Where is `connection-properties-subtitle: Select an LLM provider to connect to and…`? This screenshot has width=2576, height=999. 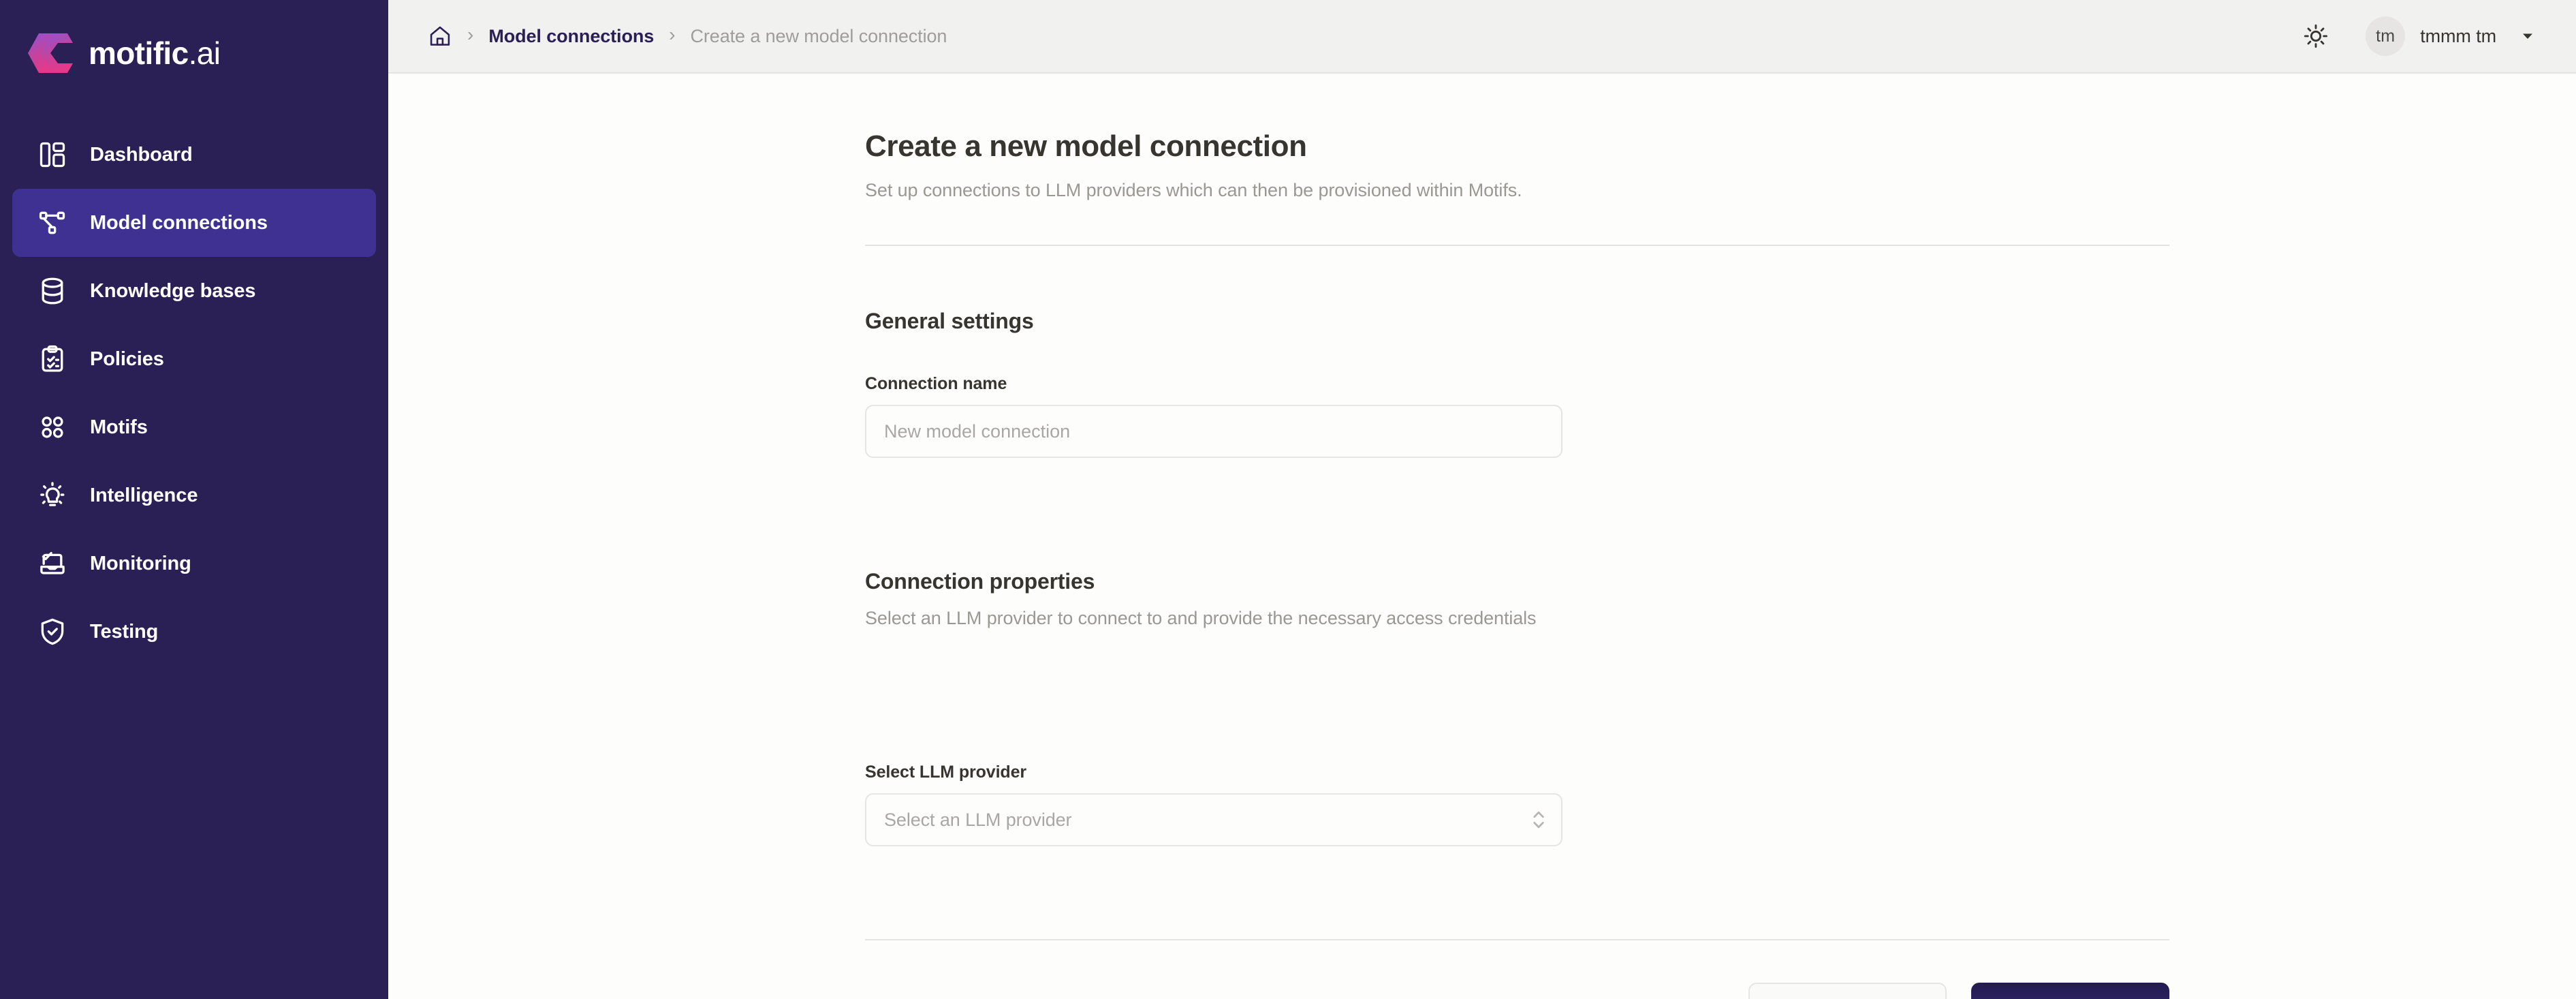 connection-properties-subtitle: Select an LLM provider to connect to and… is located at coordinates (1201, 618).